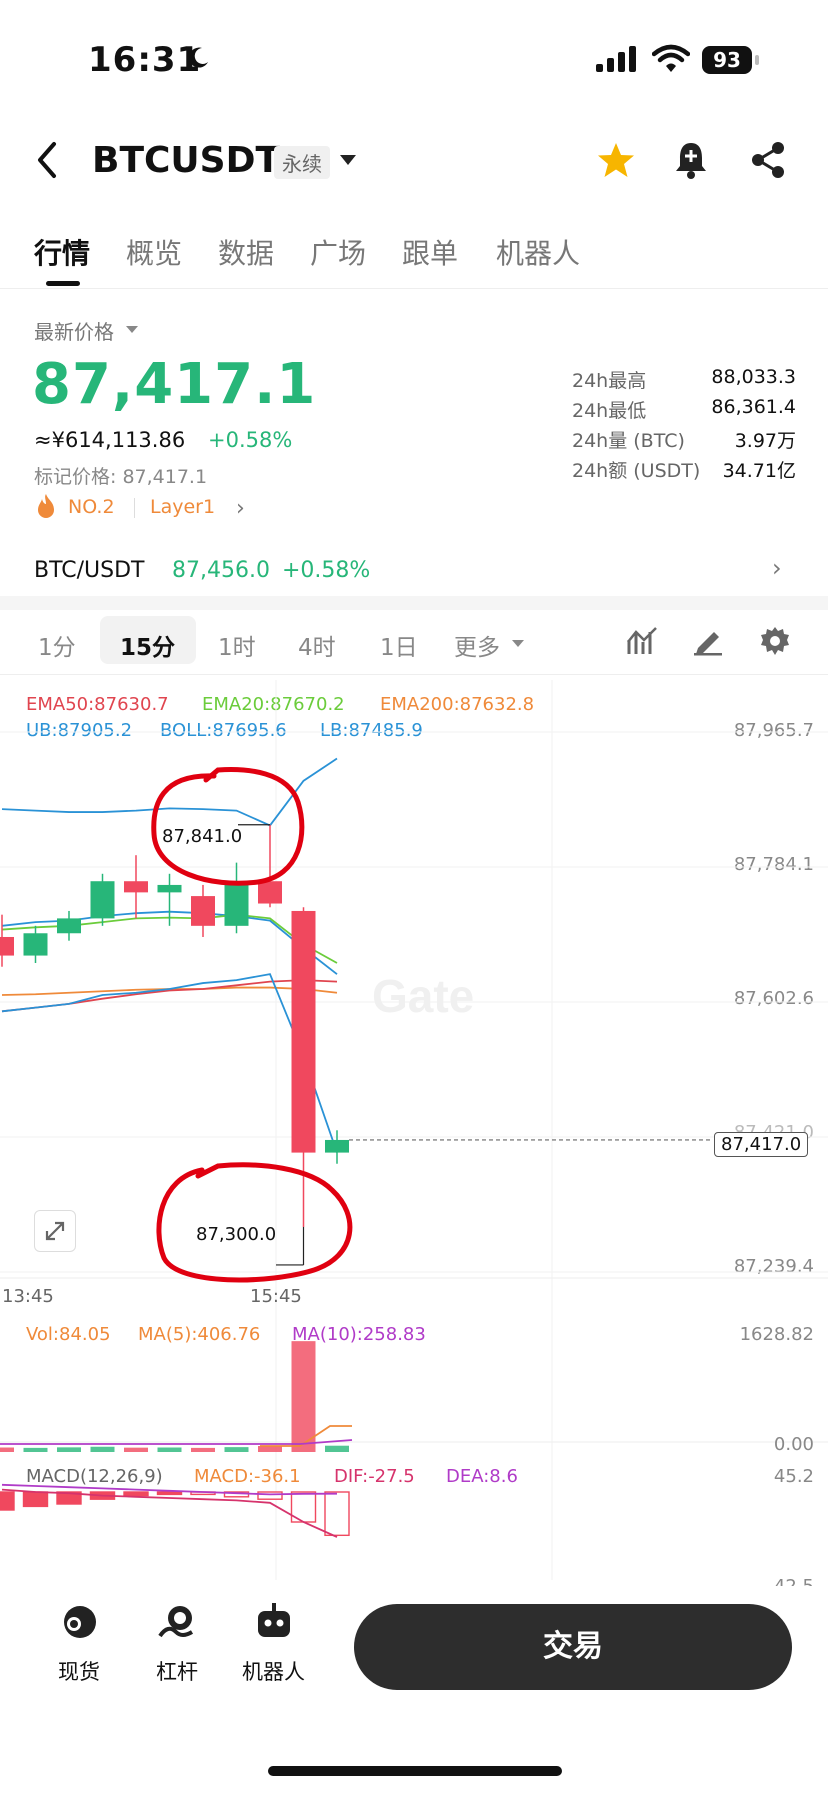 This screenshot has width=828, height=1796. What do you see at coordinates (691, 160) in the screenshot?
I see `alert-bell-icon` at bounding box center [691, 160].